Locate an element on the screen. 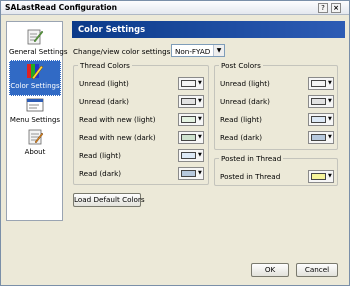  thread-colors-title: Thread Colors is located at coordinates (105, 65).